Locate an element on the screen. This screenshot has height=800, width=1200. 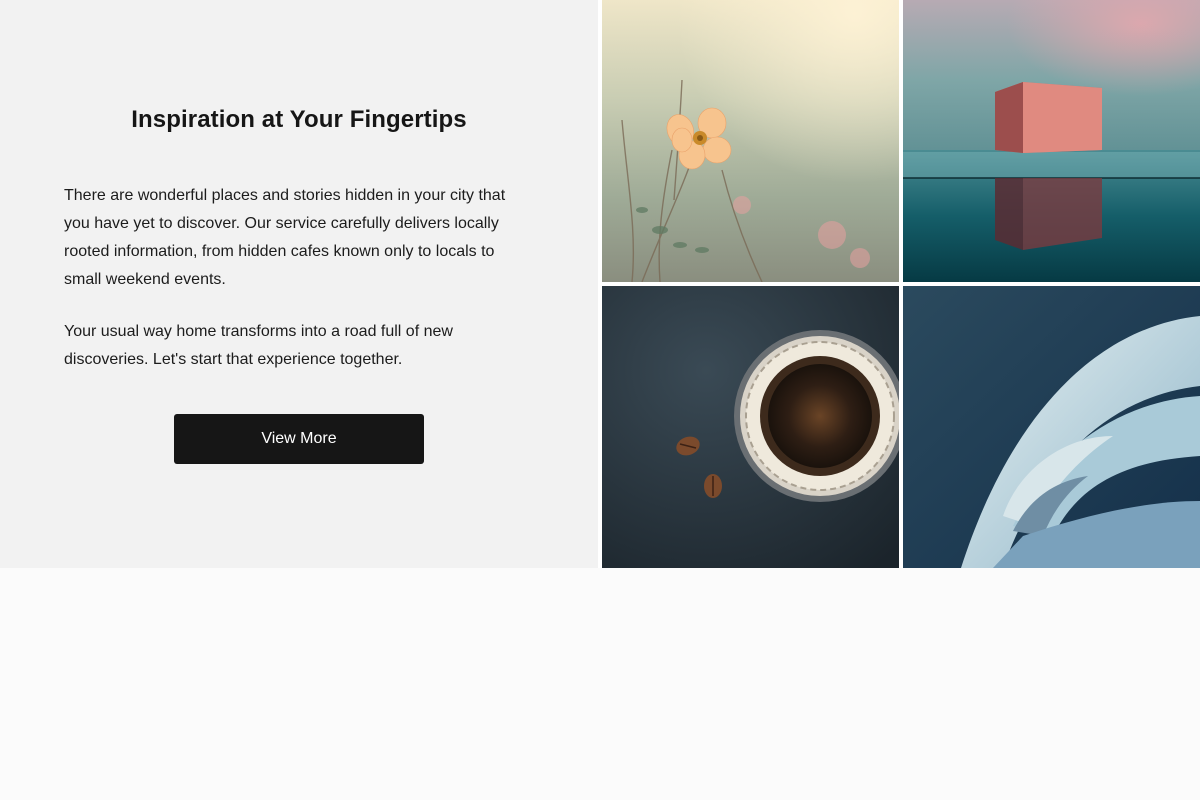
view-more-button: View More is located at coordinates (299, 439).